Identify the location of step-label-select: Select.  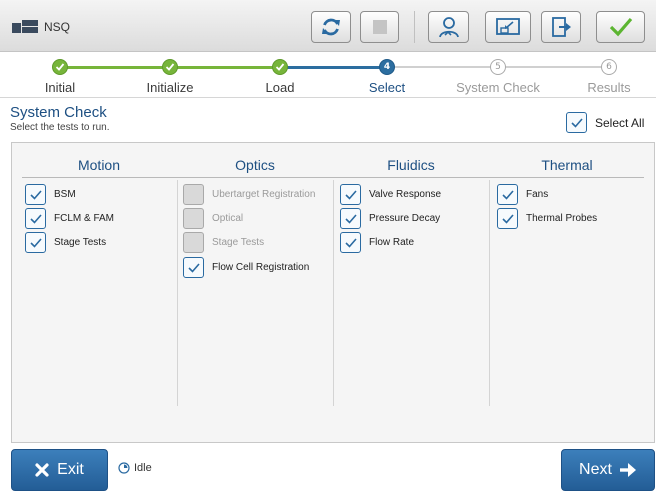
(387, 87).